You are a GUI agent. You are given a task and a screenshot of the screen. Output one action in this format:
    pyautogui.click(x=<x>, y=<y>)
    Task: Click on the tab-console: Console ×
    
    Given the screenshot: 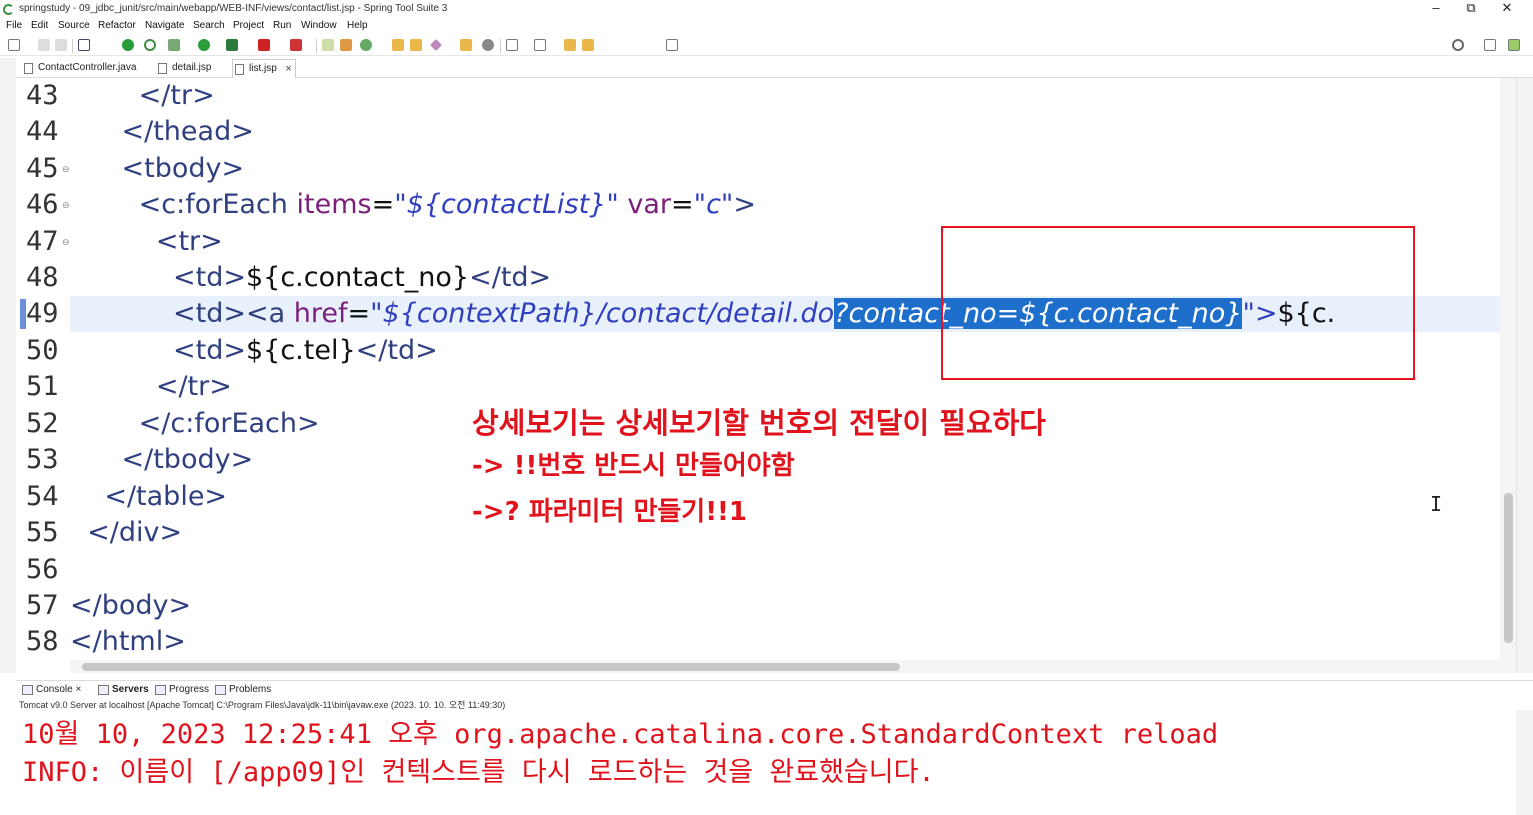 What is the action you would take?
    pyautogui.click(x=50, y=690)
    